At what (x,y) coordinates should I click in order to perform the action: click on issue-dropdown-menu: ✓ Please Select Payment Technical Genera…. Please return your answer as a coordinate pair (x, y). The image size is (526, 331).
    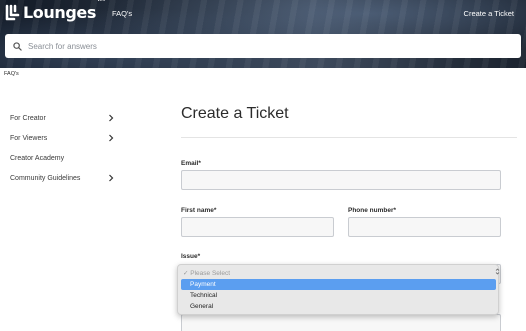
    Looking at the image, I should click on (338, 289).